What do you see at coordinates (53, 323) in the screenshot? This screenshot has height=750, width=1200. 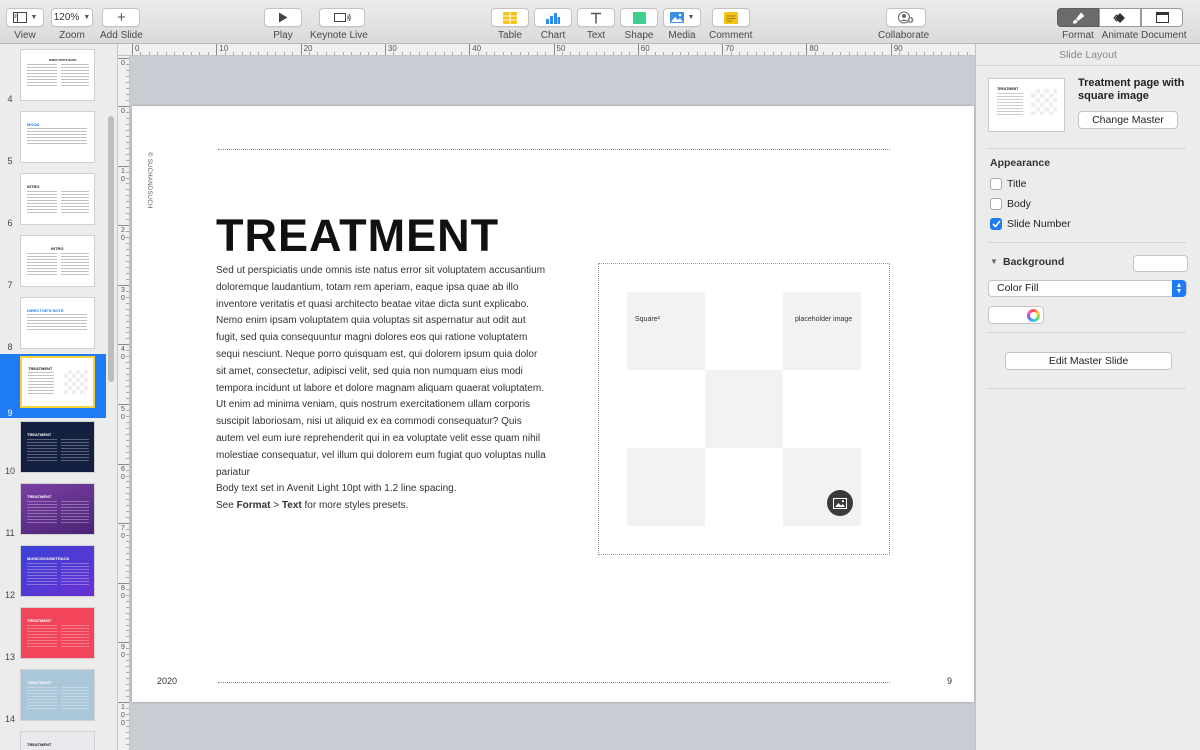 I see `slide-thumbnail: DIRECTOR'S NOTE 8` at bounding box center [53, 323].